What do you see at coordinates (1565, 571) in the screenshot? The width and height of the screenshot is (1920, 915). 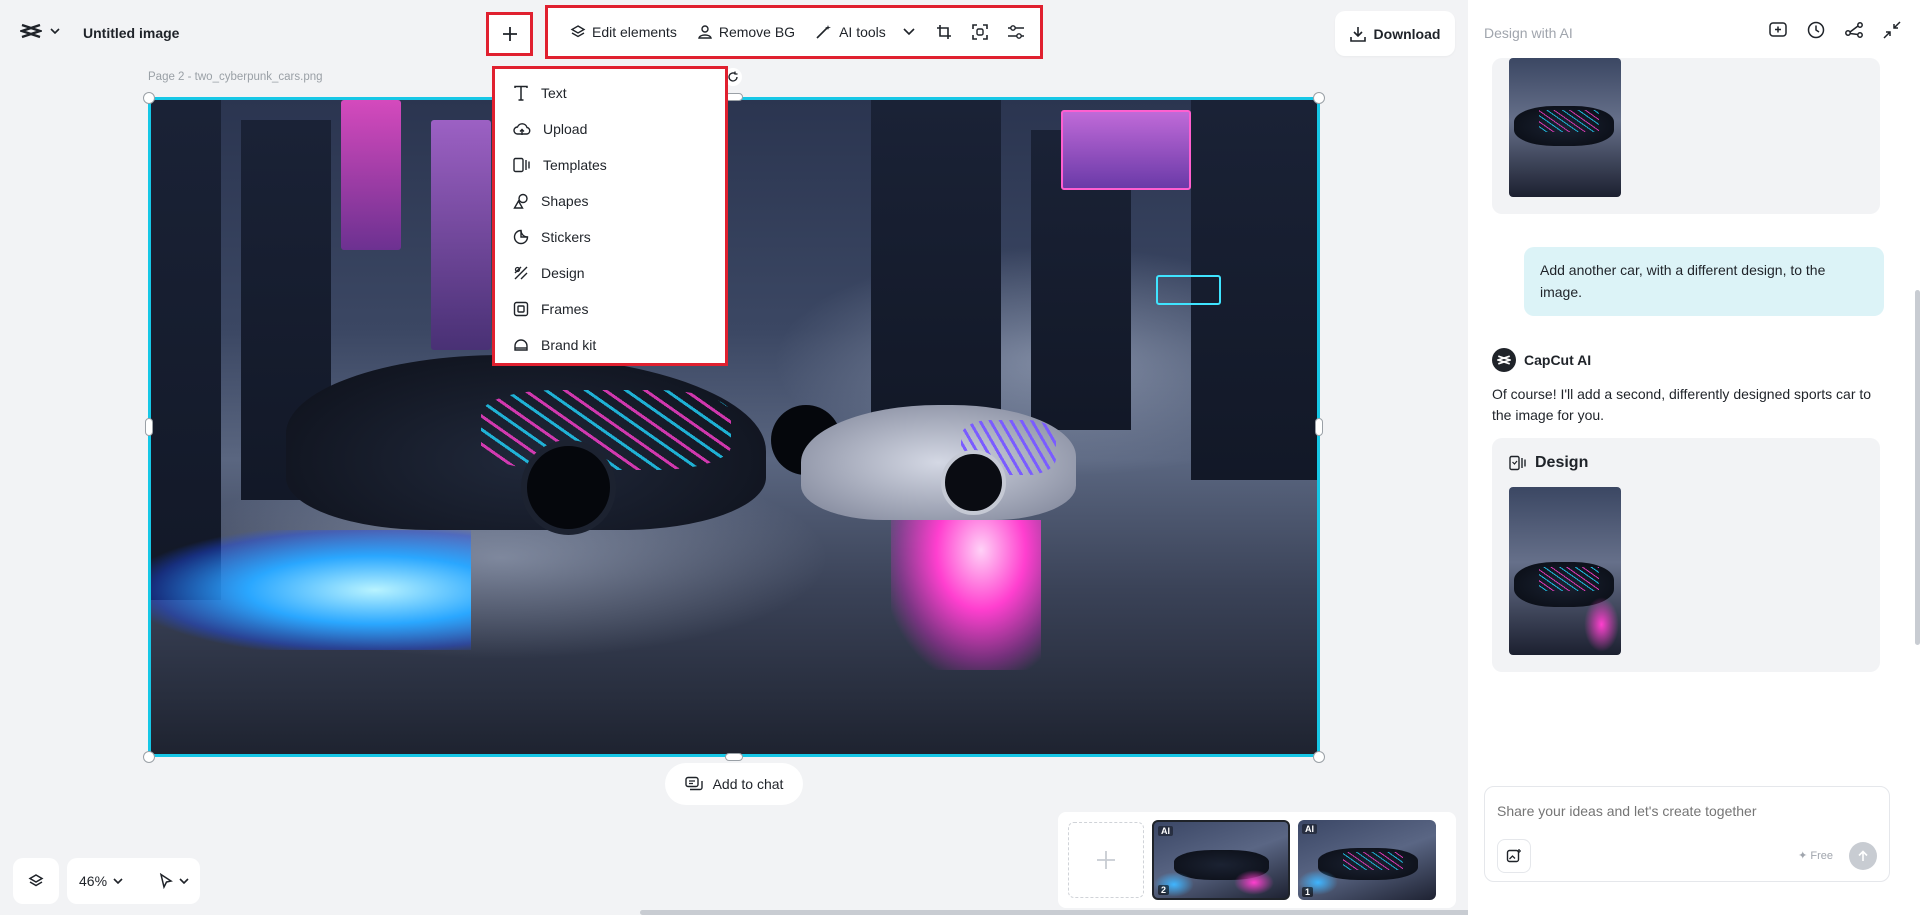 I see `design-result-image` at bounding box center [1565, 571].